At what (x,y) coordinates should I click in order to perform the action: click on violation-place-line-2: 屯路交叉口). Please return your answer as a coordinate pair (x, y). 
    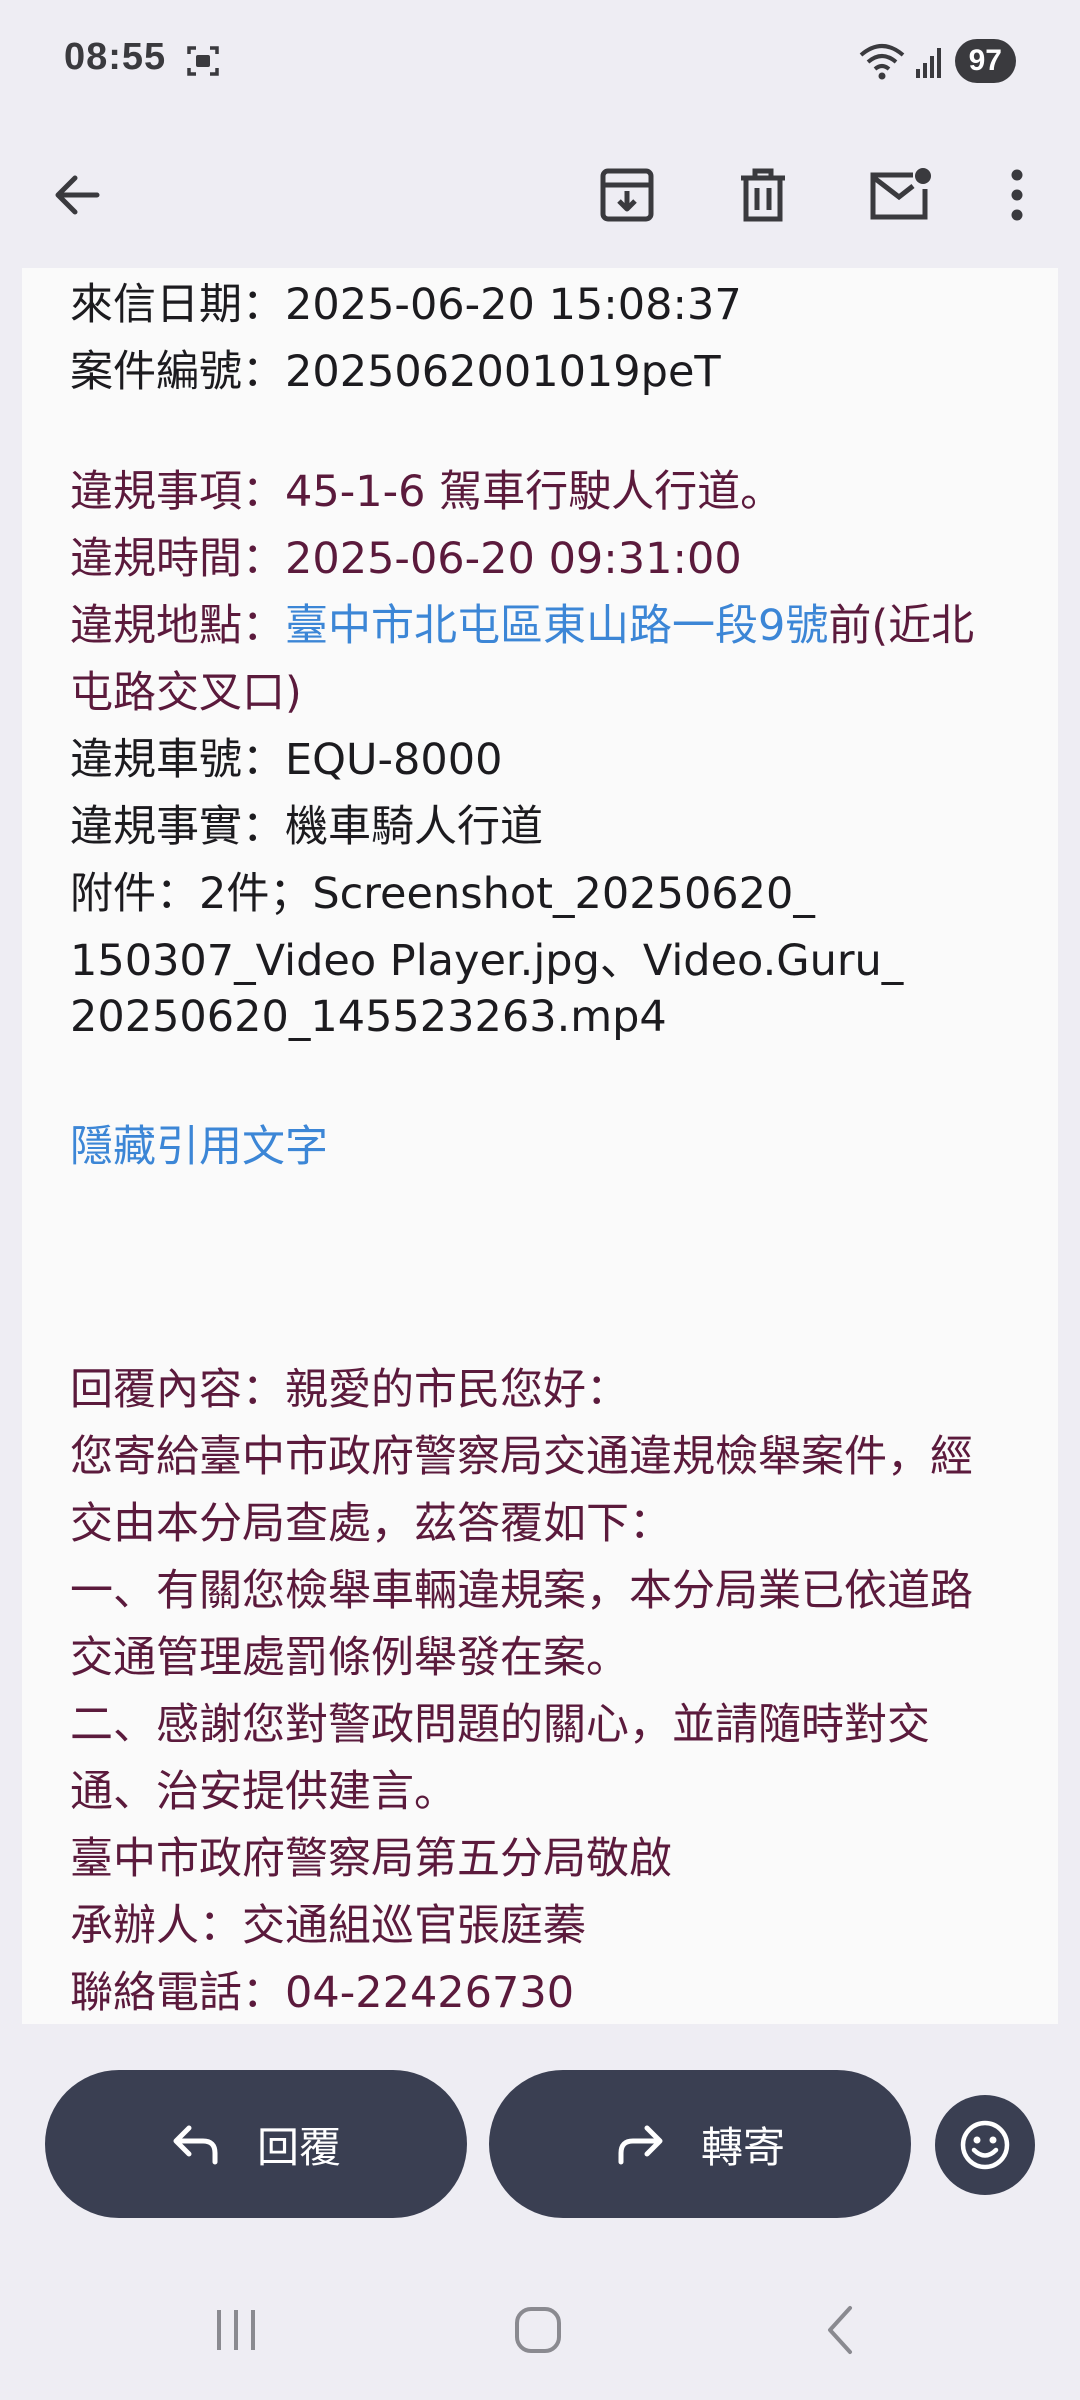
    Looking at the image, I should click on (186, 693).